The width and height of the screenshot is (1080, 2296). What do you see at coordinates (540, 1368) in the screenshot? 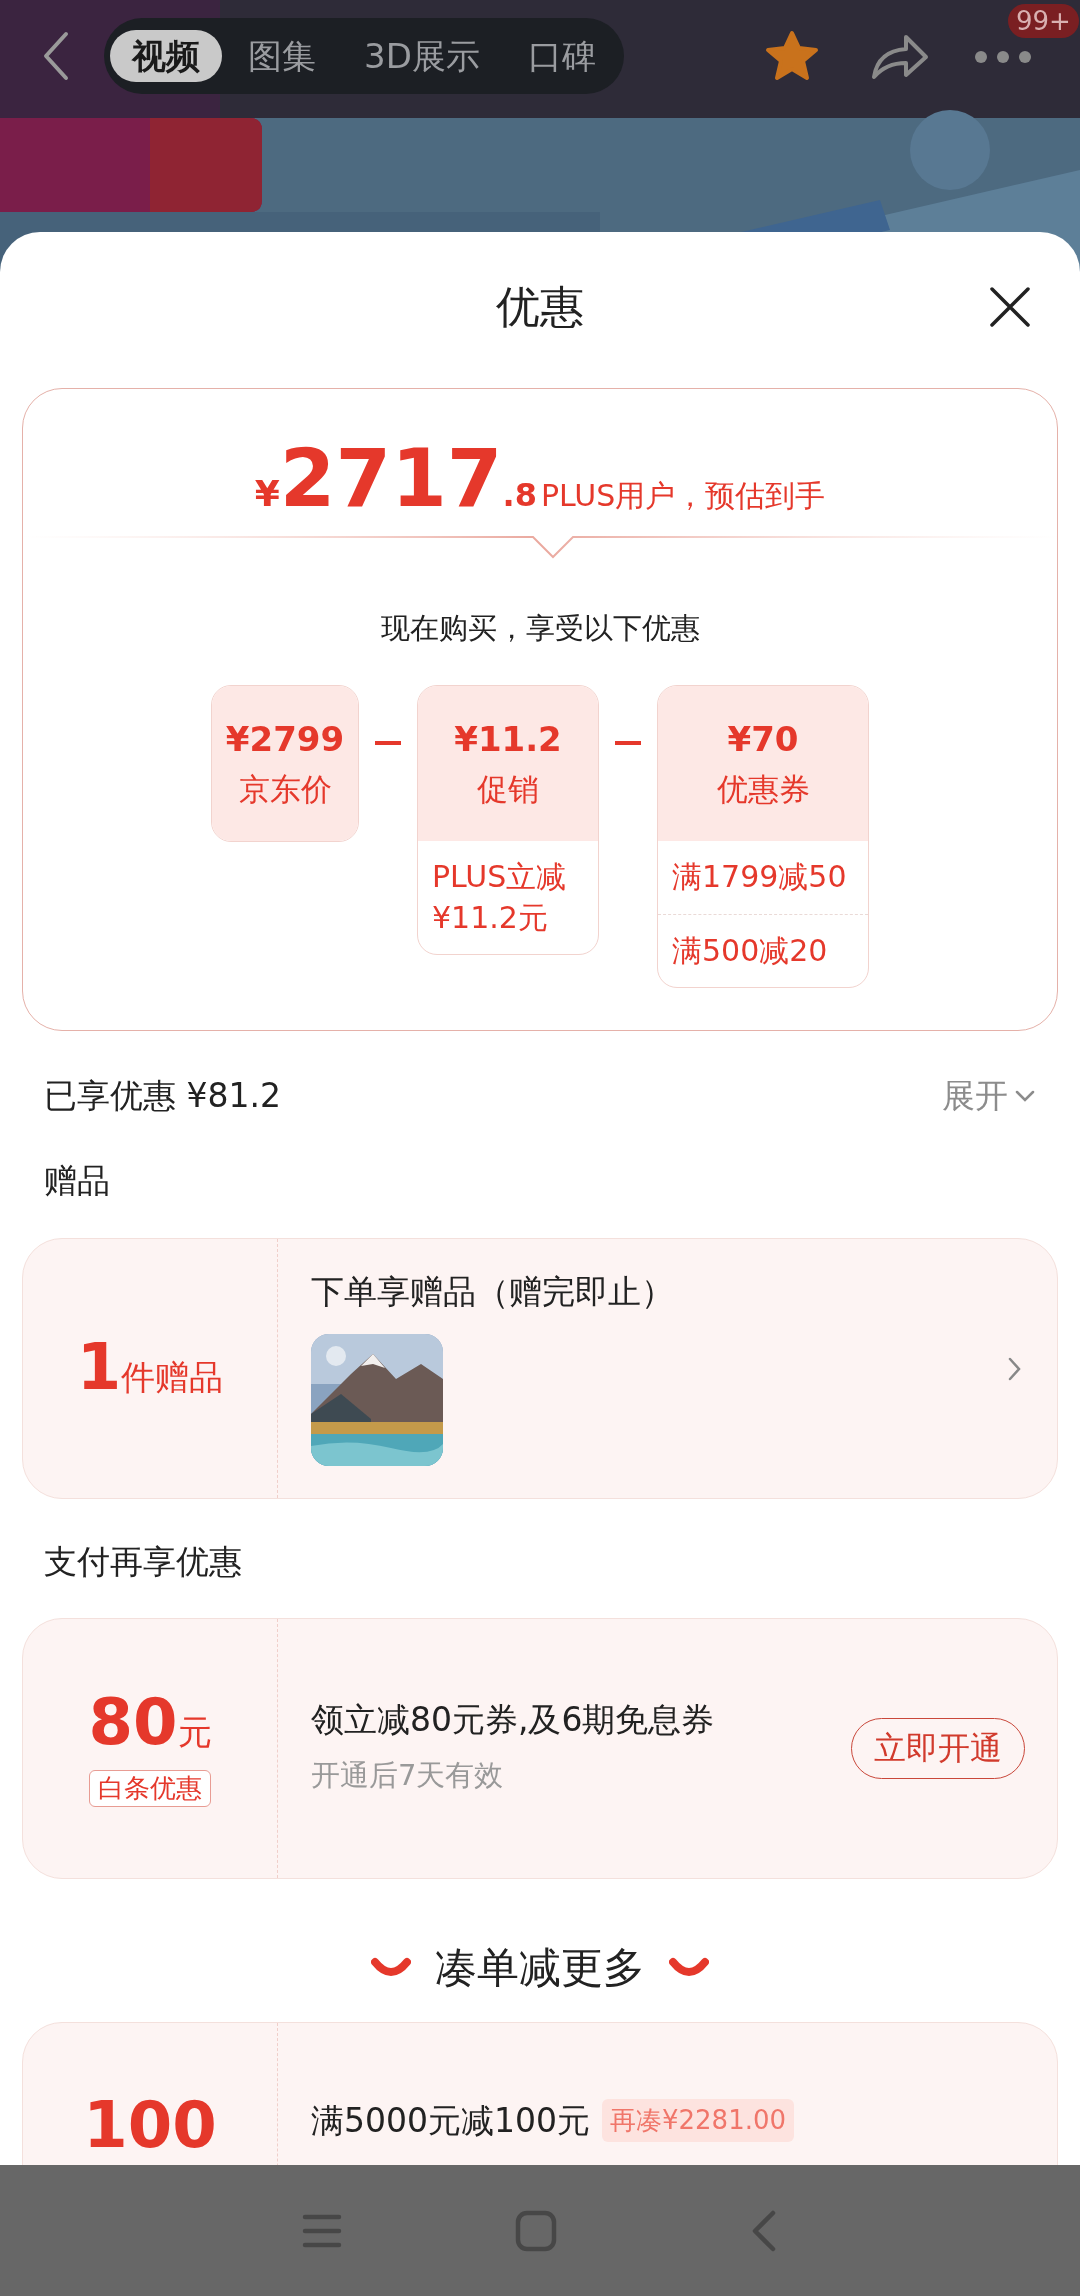
I see `gift-card: 1件赠品 下单享赠品（赠完即止）` at bounding box center [540, 1368].